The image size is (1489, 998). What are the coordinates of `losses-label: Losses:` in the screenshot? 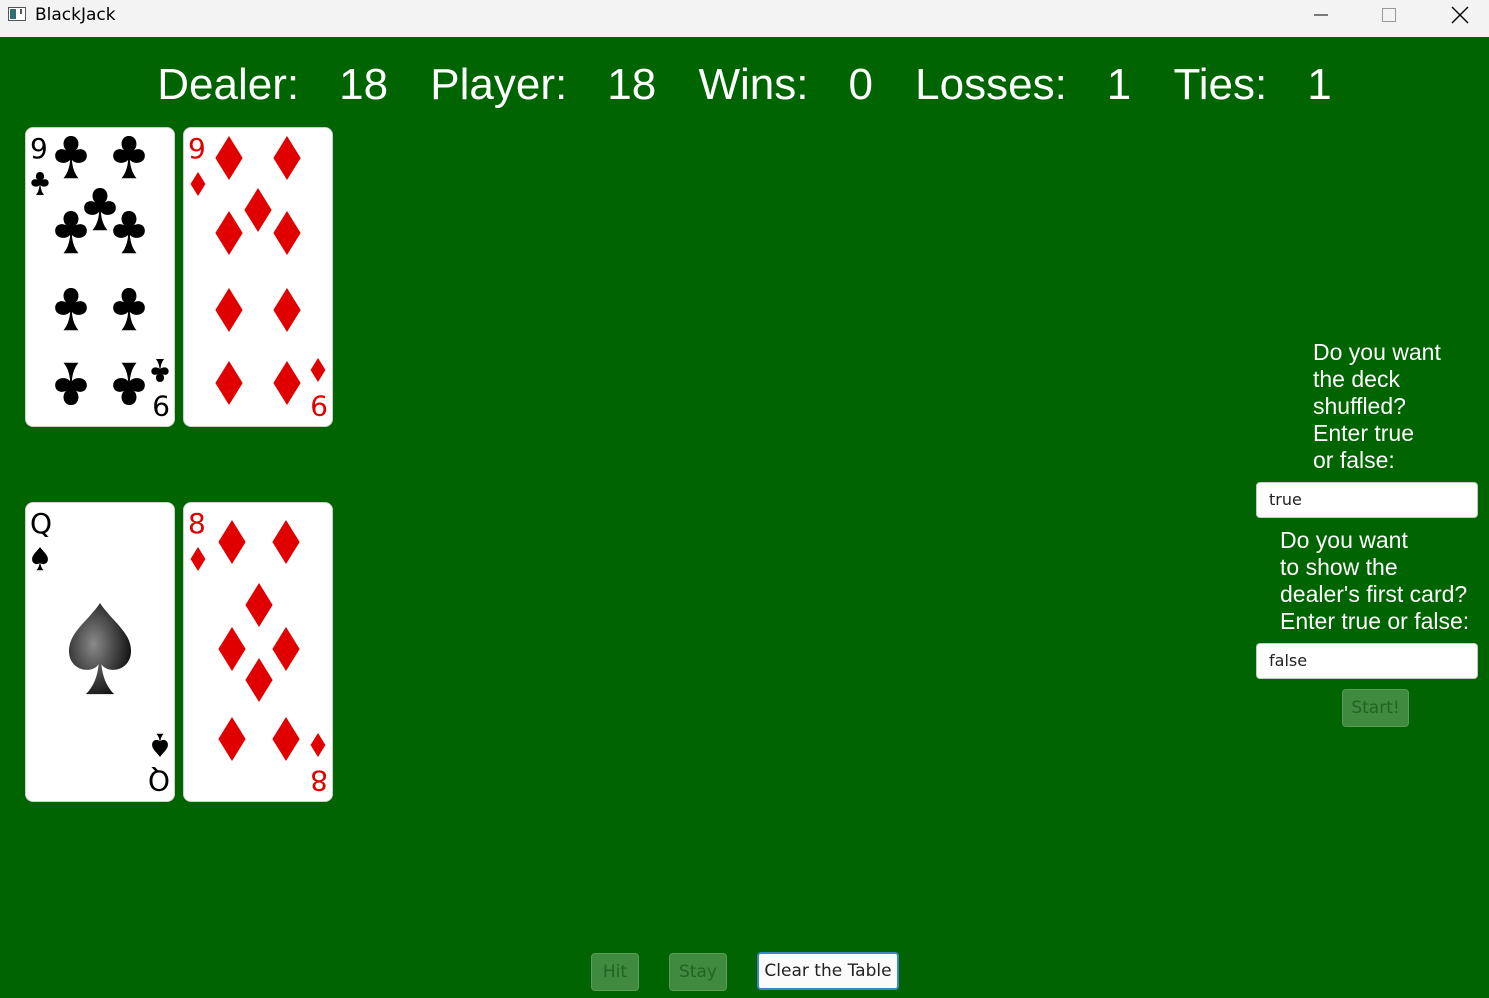 It's located at (991, 84).